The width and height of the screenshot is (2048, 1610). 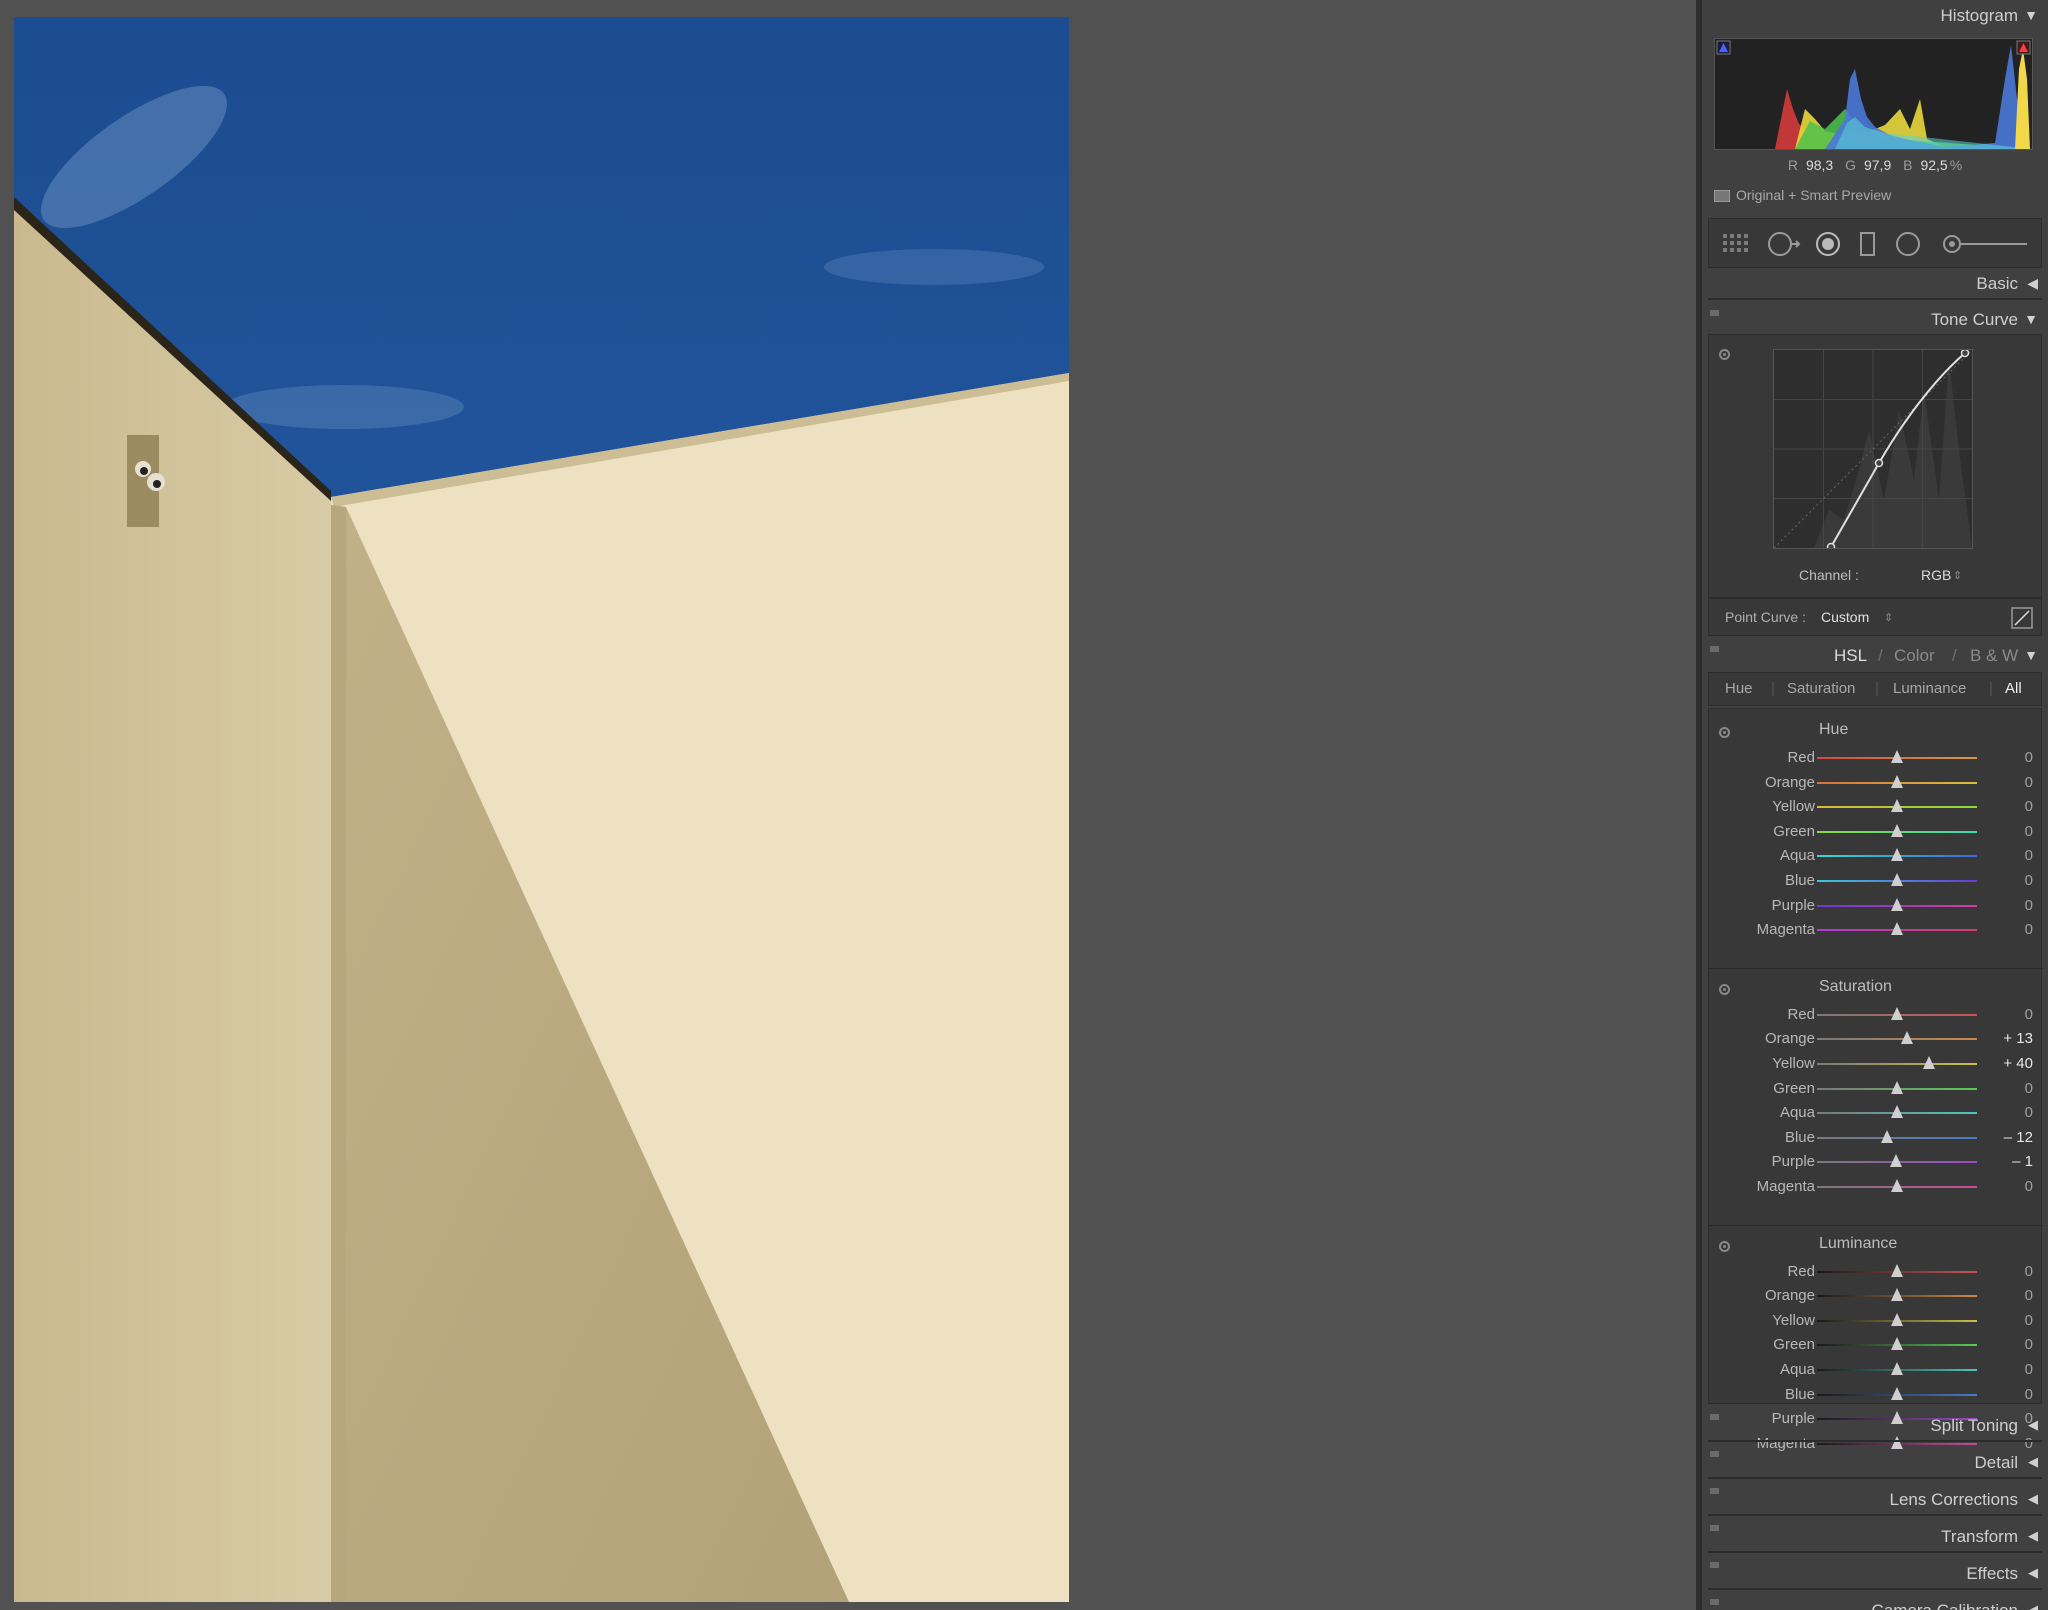 What do you see at coordinates (1875, 1425) in the screenshot?
I see `panel-header-split-toning: Split Toning ◀` at bounding box center [1875, 1425].